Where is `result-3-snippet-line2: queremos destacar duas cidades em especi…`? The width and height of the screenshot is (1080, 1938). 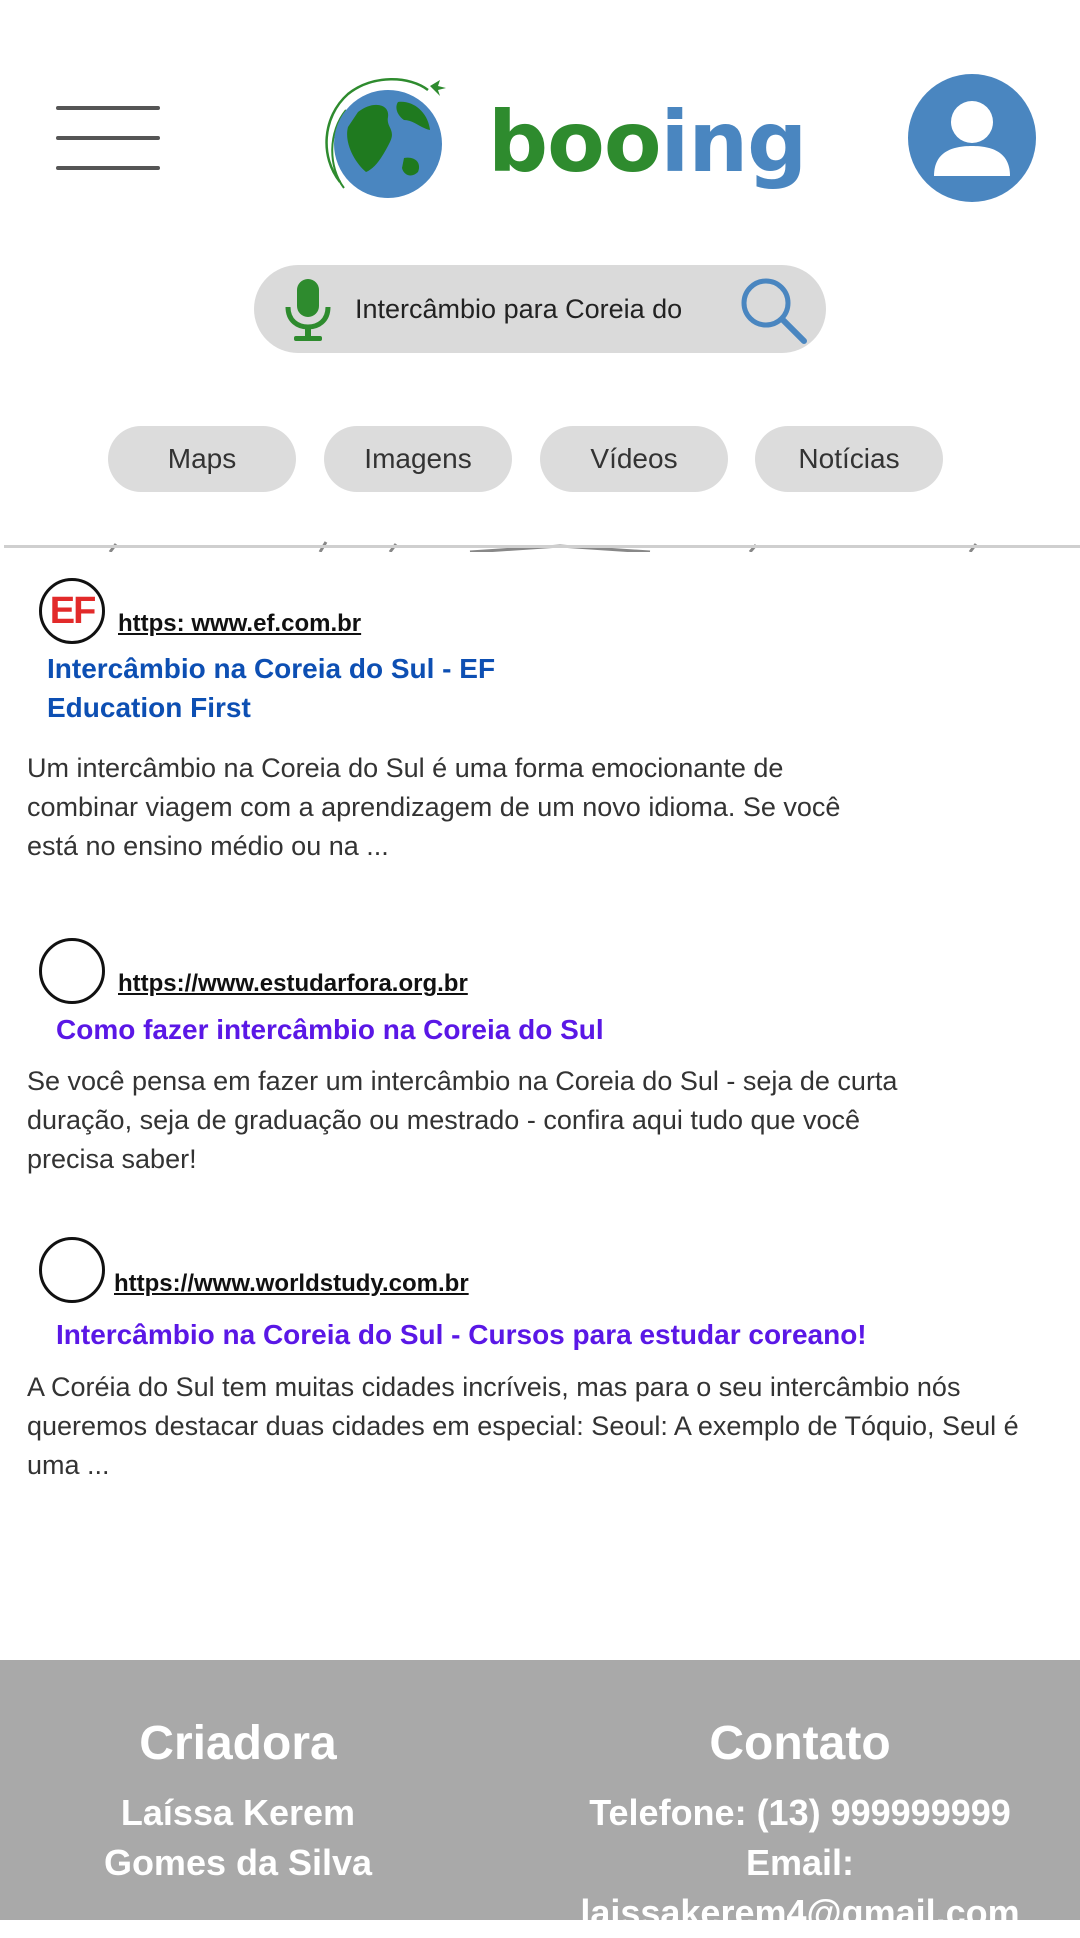
result-3-snippet-line2: queremos destacar duas cidades em especi… is located at coordinates (523, 1426).